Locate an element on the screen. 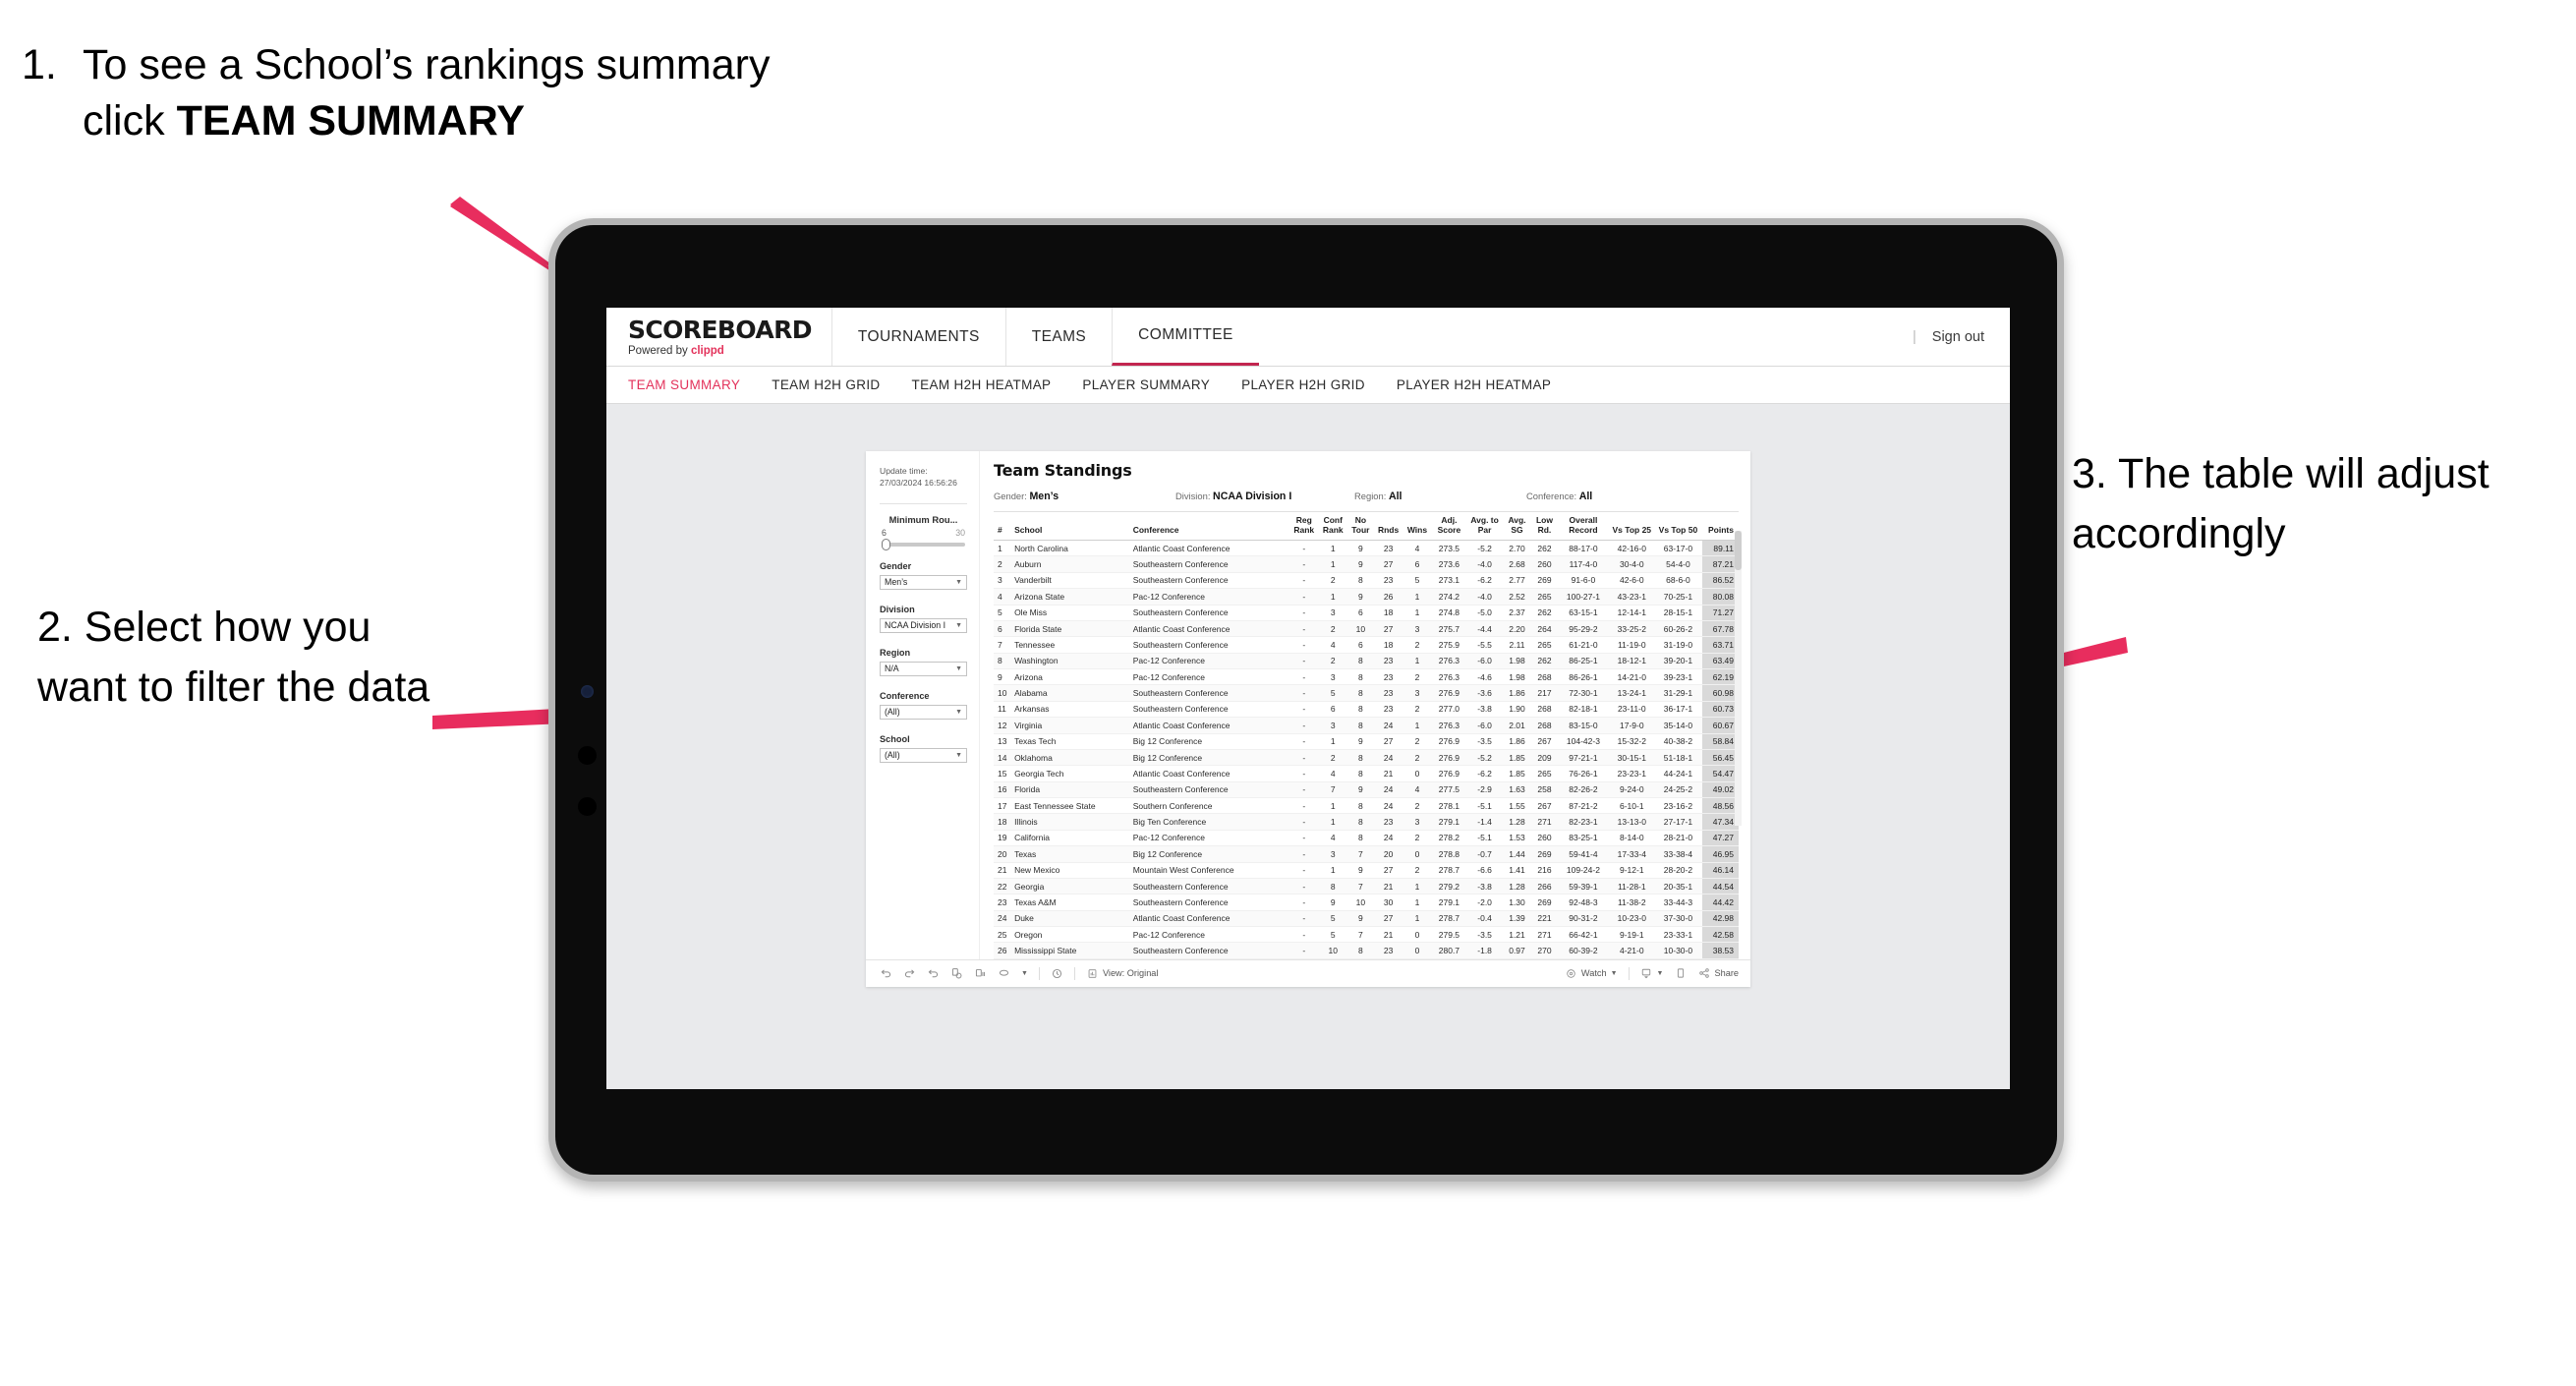 This screenshot has height=1386, width=2576. download-button: ▼ is located at coordinates (1652, 973).